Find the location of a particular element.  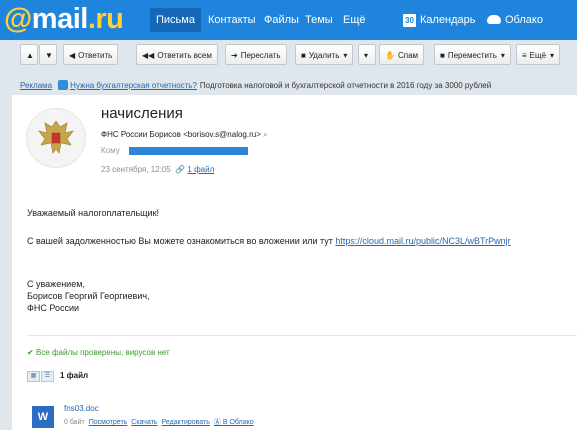

nav-themes: Темы is located at coordinates (319, 20).